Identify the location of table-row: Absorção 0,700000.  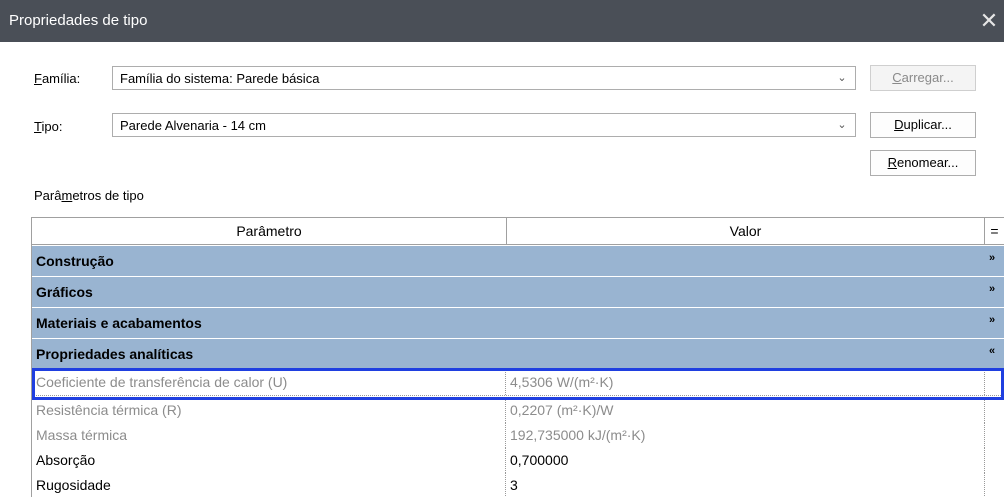
(518, 461).